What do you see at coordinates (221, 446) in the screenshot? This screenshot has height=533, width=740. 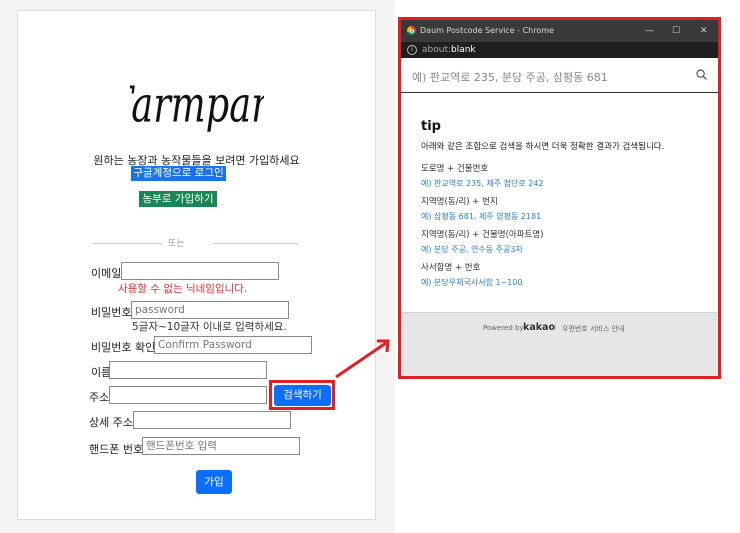 I see `phone-field` at bounding box center [221, 446].